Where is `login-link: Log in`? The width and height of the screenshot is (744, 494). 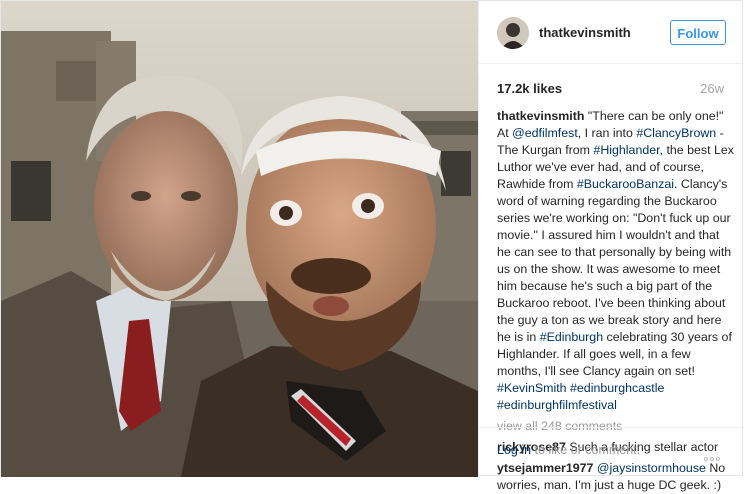
login-link: Log in is located at coordinates (514, 450).